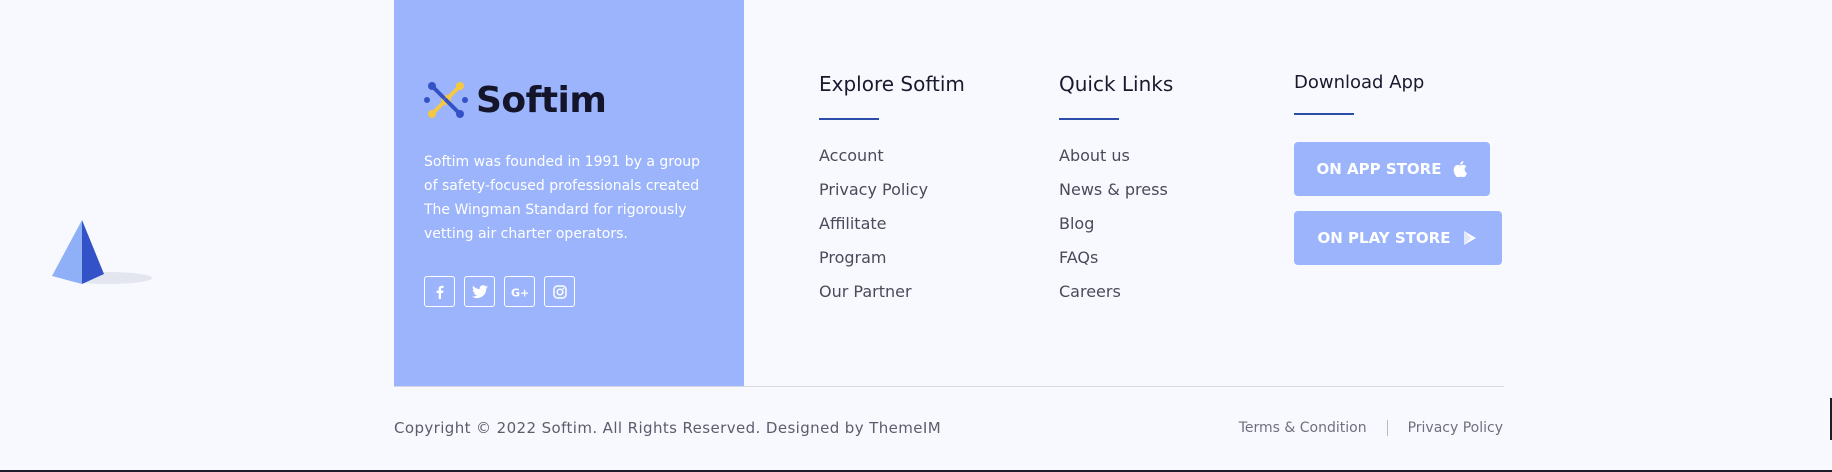  Describe the element at coordinates (541, 100) in the screenshot. I see `logo-text: Softim` at that location.